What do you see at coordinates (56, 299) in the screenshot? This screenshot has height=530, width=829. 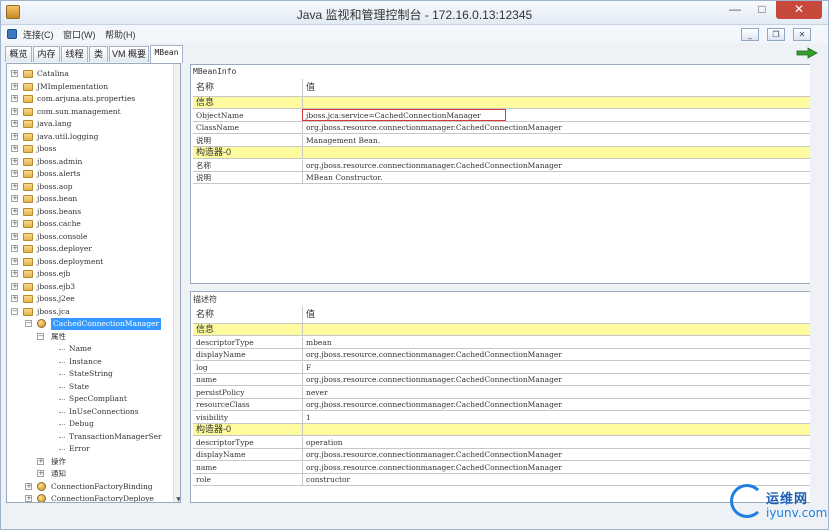 I see `tree-node-domain: jboss.j2ee` at bounding box center [56, 299].